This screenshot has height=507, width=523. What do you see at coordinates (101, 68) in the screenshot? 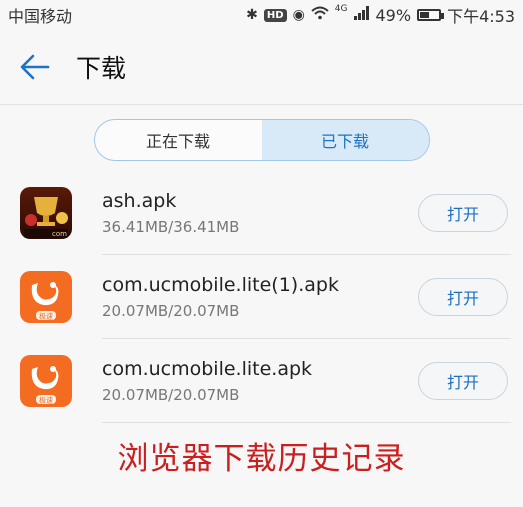
I see `page-title: 下载` at bounding box center [101, 68].